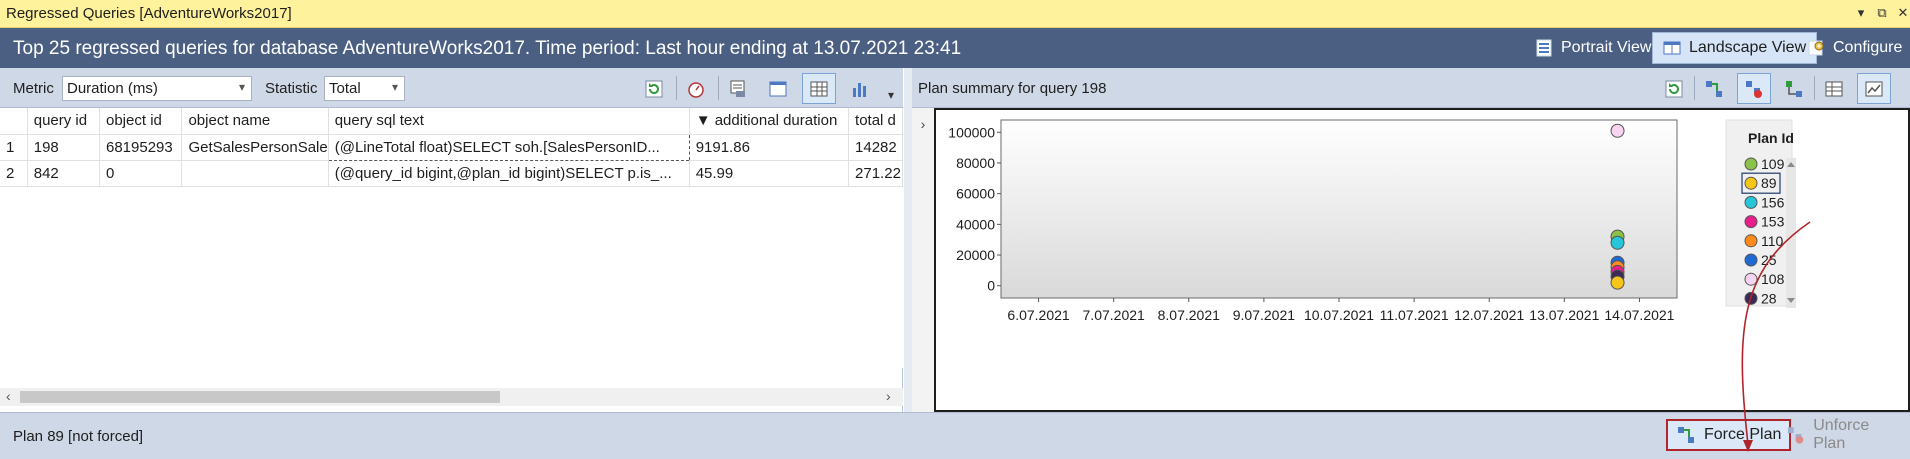 Image resolution: width=1910 pixels, height=459 pixels. What do you see at coordinates (364, 88) in the screenshot?
I see `statistic-dropdown: Total ▾` at bounding box center [364, 88].